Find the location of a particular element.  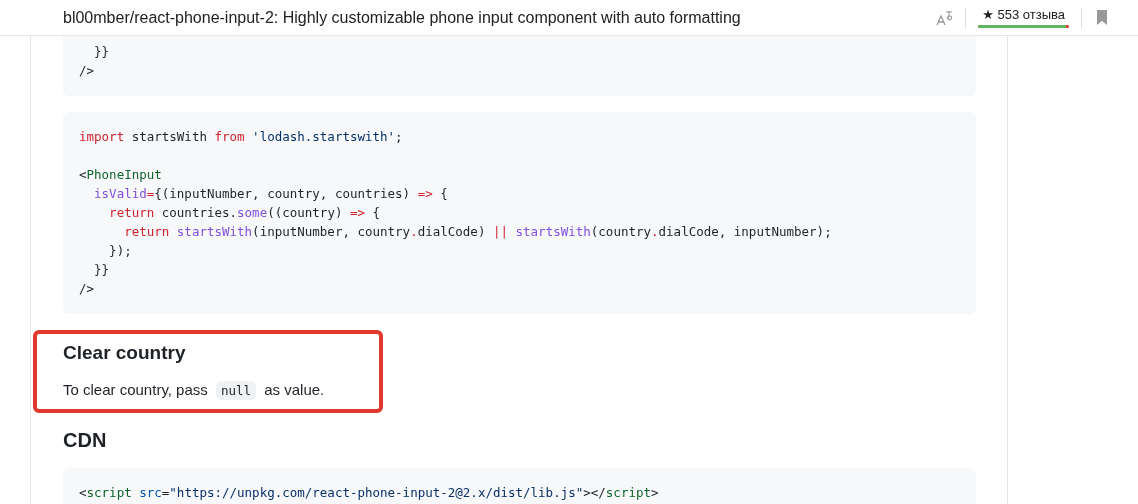

paragraph: To clear country, pass null as value. is located at coordinates (194, 391).